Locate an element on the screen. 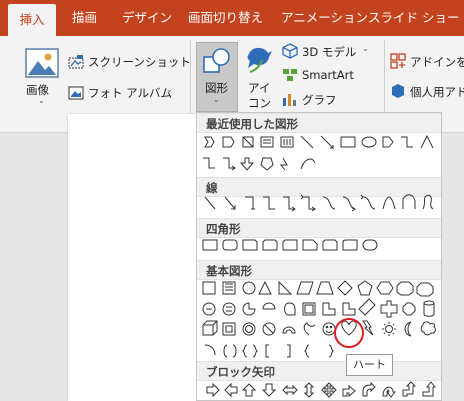 The width and height of the screenshot is (464, 401). insert-image-button: 画像 ⌄ is located at coordinates (42, 74).